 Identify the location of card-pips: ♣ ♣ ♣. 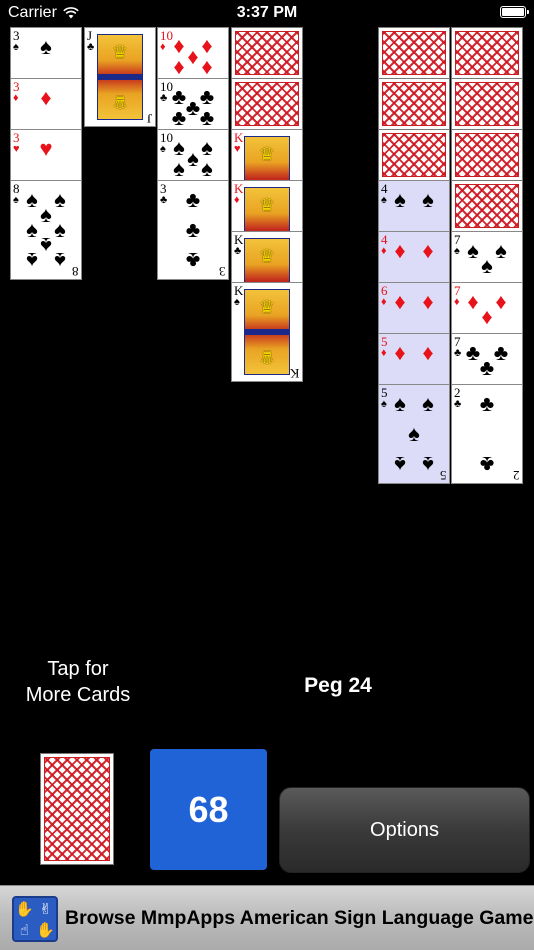
(193, 230).